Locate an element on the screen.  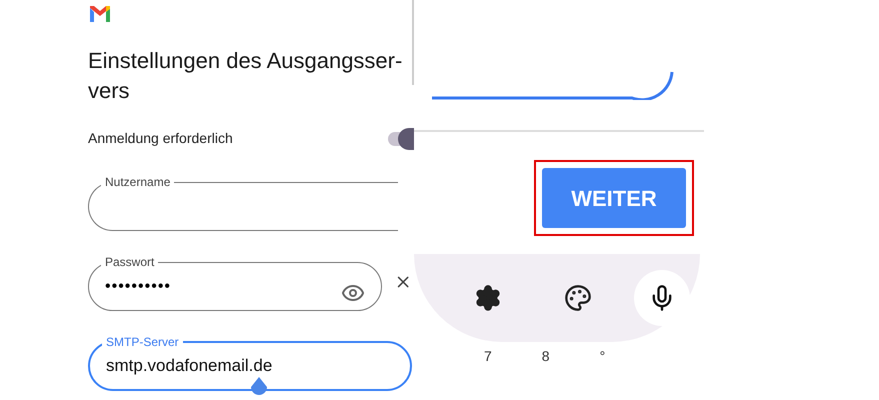
field-value: smtp.vodafonemail.de is located at coordinates (226, 366).